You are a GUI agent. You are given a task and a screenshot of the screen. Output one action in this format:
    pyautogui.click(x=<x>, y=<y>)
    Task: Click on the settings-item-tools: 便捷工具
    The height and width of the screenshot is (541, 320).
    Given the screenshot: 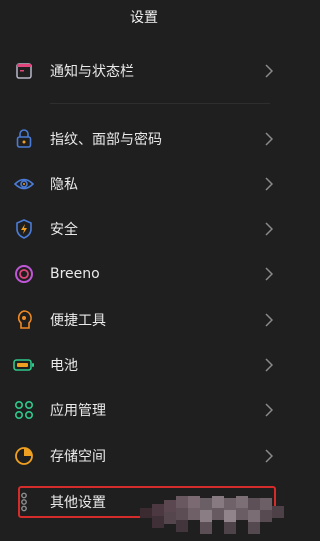 What is the action you would take?
    pyautogui.click(x=144, y=320)
    